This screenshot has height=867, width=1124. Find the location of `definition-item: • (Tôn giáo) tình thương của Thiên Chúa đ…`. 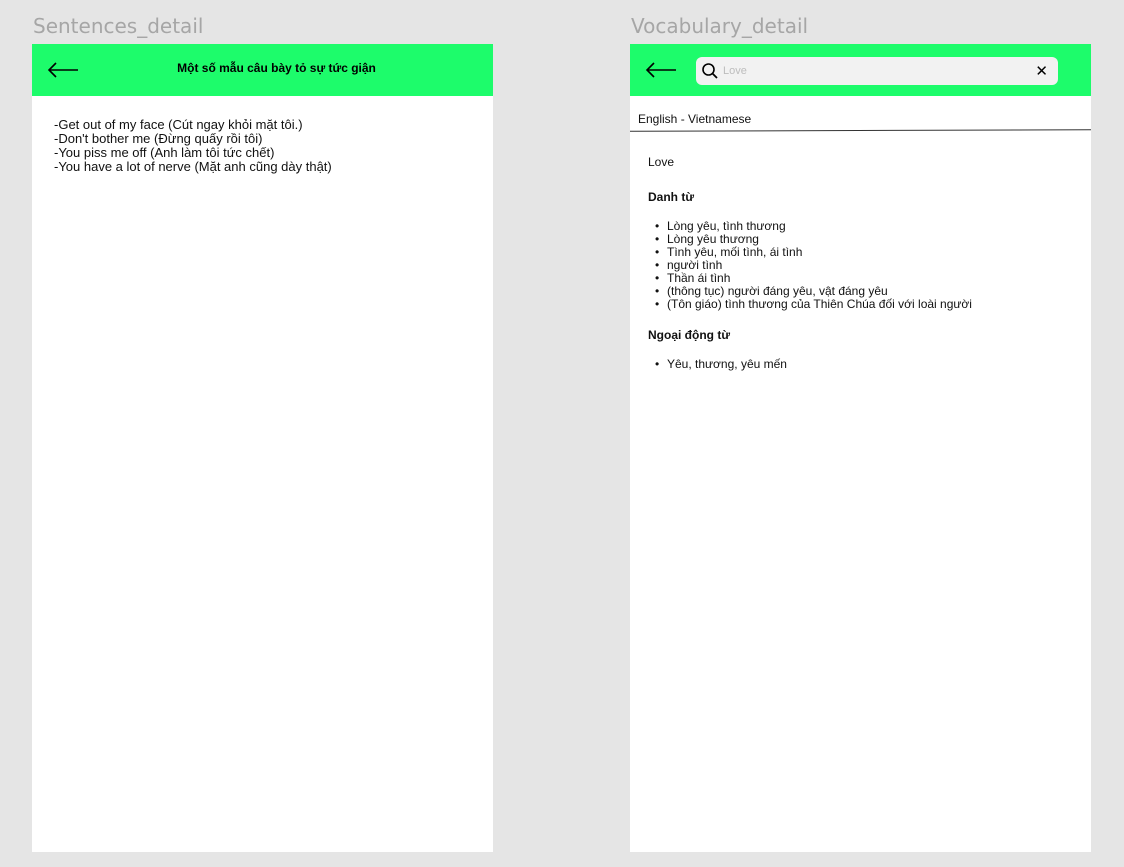

definition-item: • (Tôn giáo) tình thương của Thiên Chúa đ… is located at coordinates (813, 304).